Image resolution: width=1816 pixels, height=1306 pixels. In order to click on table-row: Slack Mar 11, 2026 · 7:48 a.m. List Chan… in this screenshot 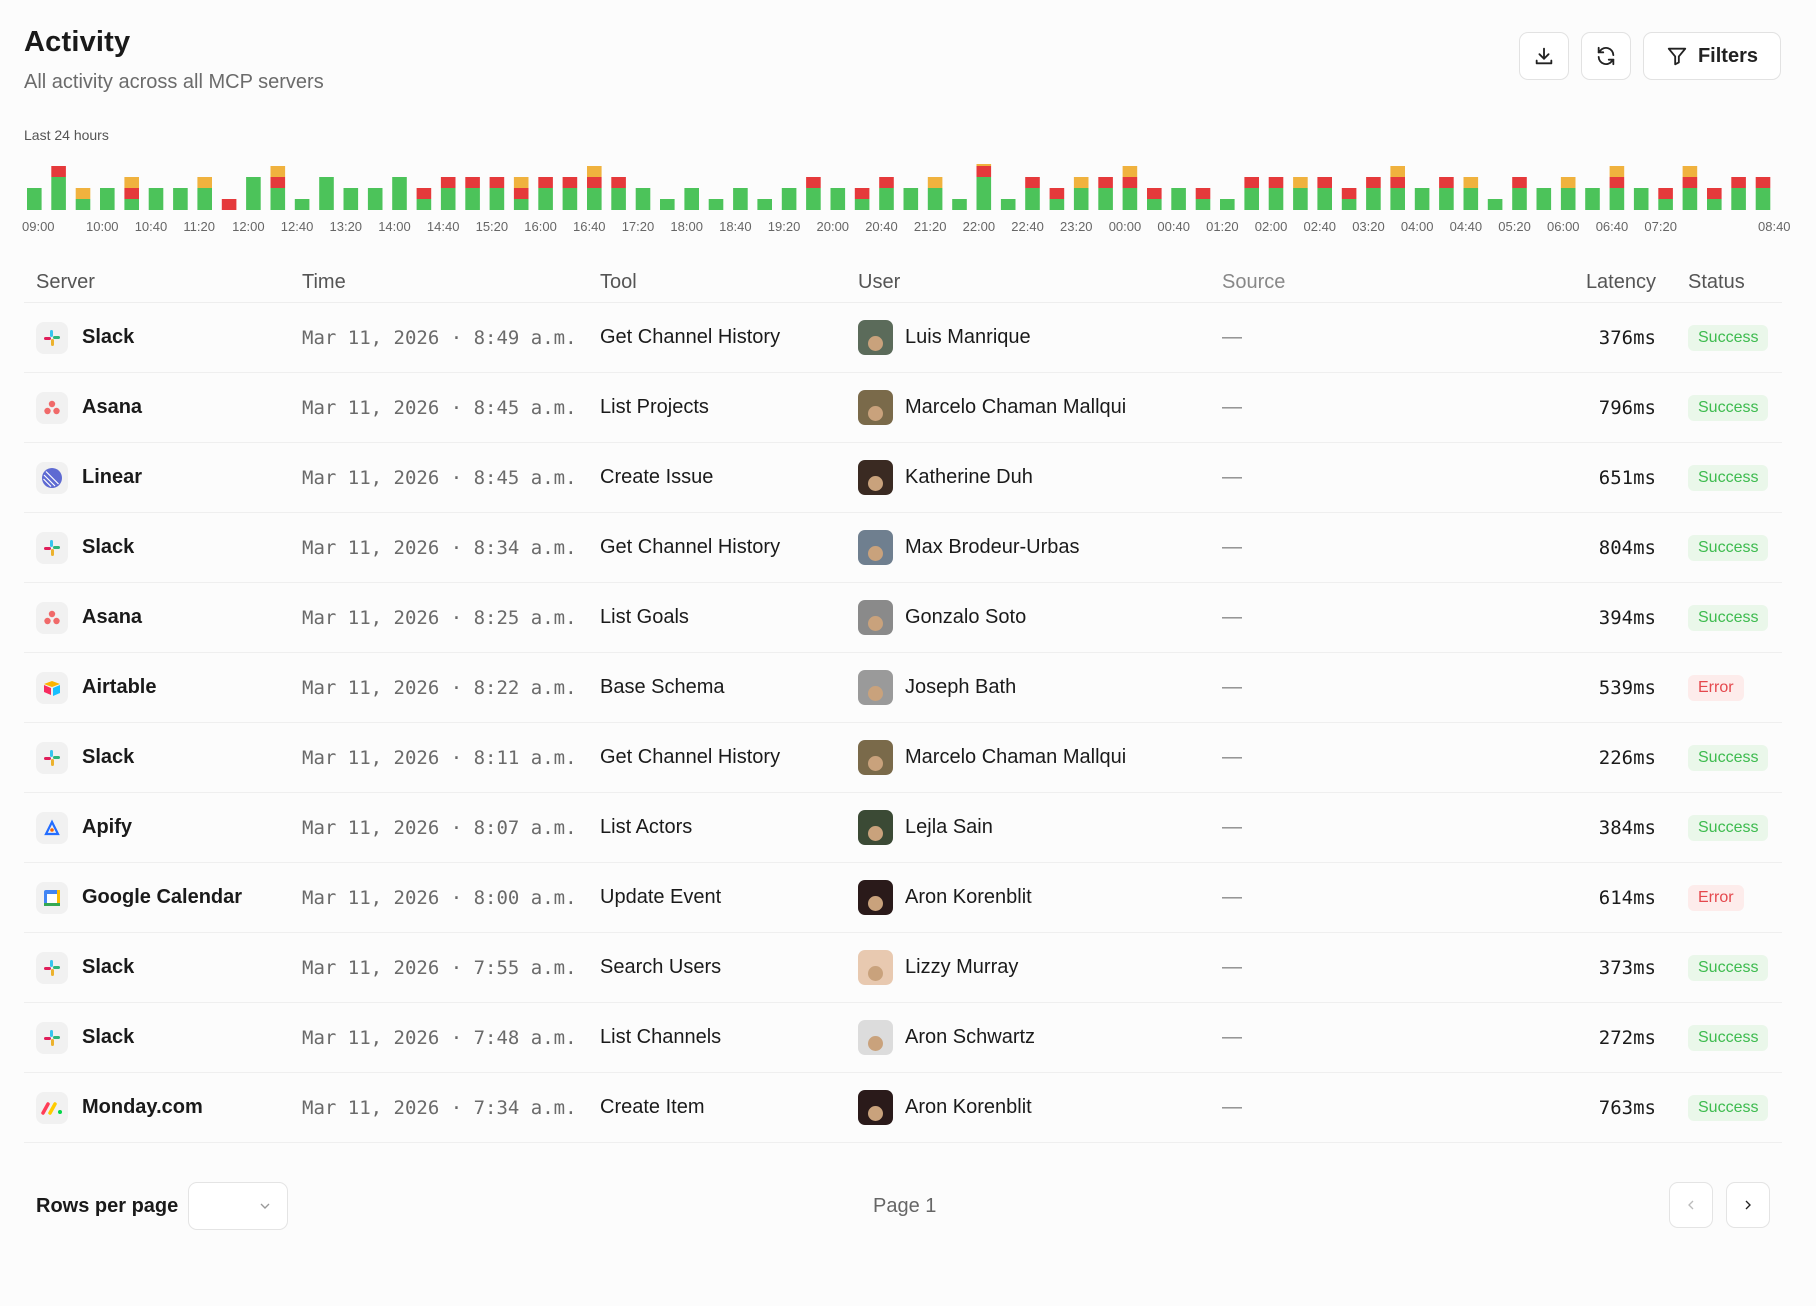, I will do `click(903, 1038)`.